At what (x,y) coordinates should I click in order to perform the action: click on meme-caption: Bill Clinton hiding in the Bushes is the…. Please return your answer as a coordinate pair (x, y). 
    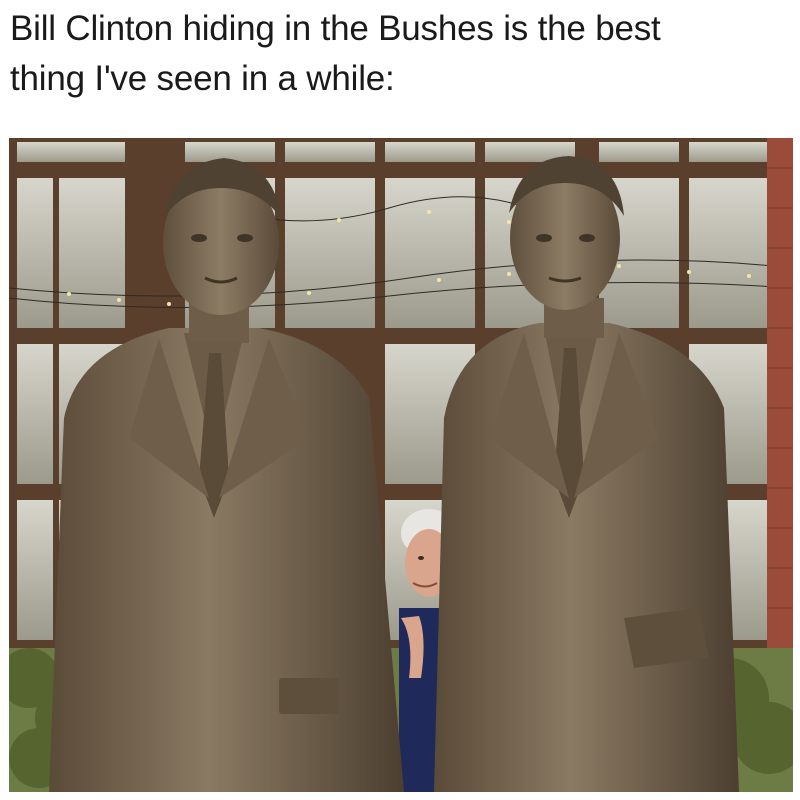
    Looking at the image, I should click on (400, 54).